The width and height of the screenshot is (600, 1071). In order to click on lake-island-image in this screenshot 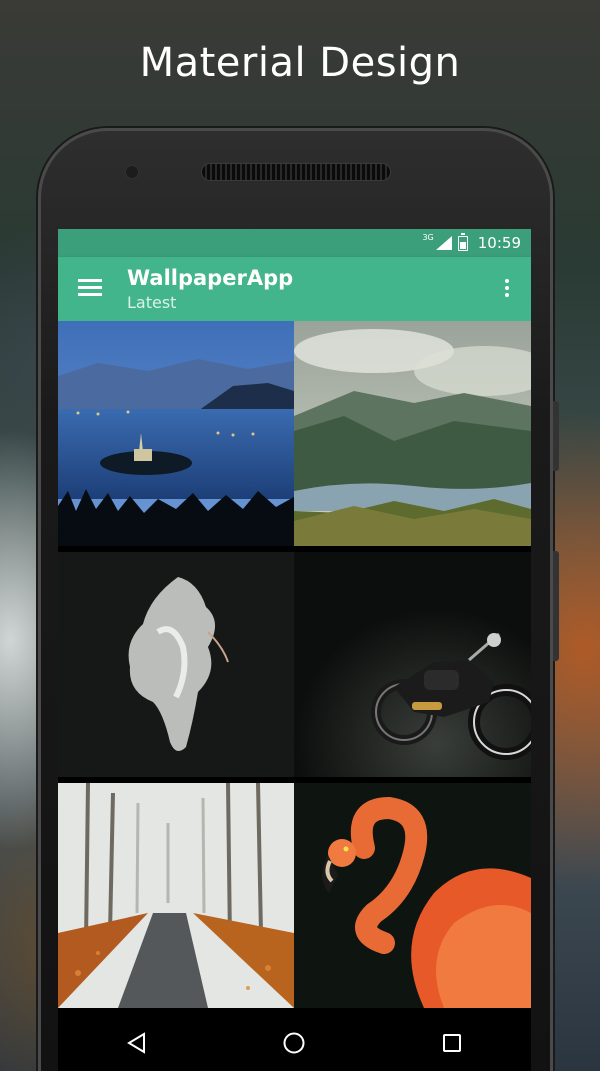, I will do `click(176, 433)`.